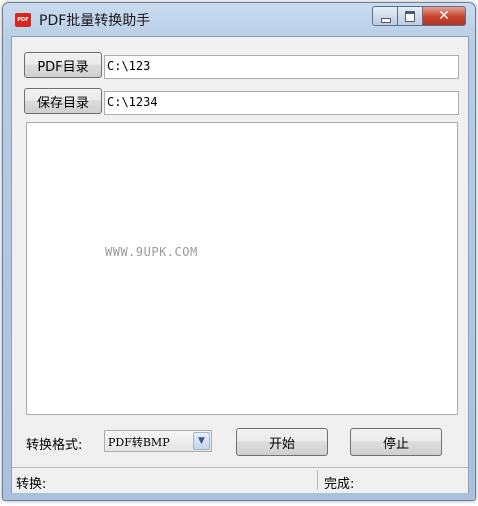 The width and height of the screenshot is (478, 506). I want to click on status-converting: 转换:, so click(31, 484).